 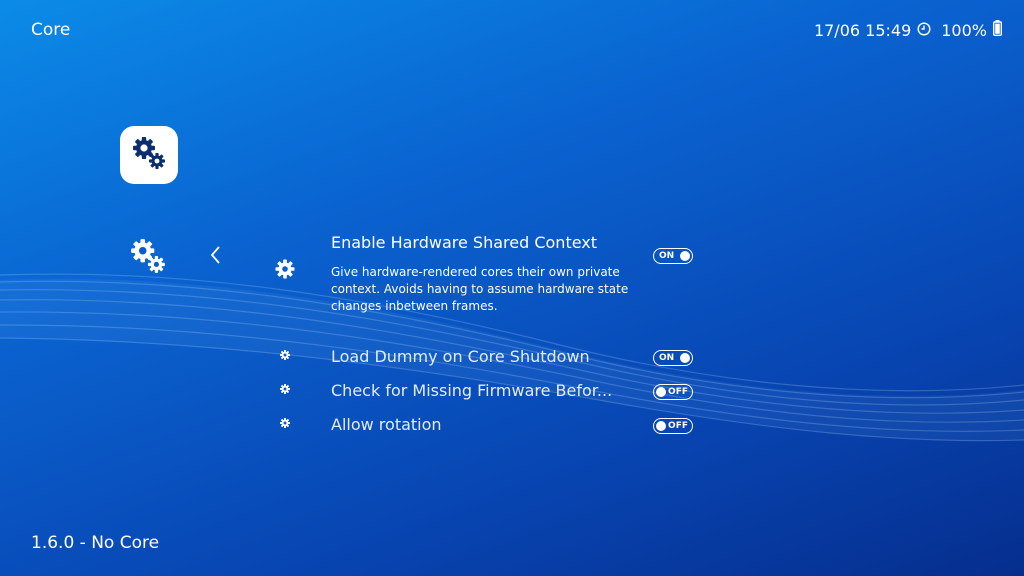 I want to click on status-bar: 17/06 15:49 100%, so click(x=908, y=30).